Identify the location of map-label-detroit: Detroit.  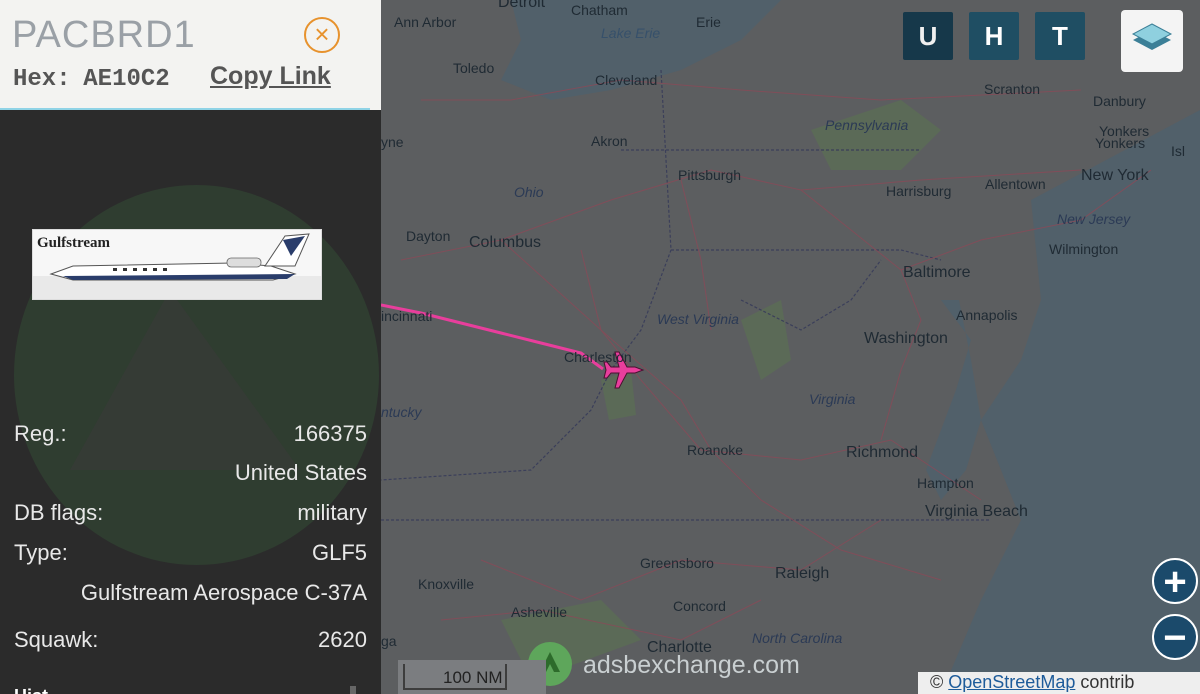
(522, 5).